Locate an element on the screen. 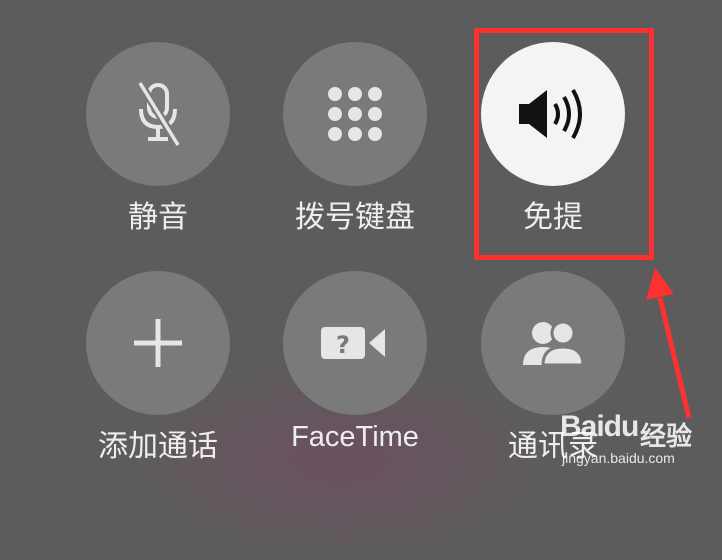 The height and width of the screenshot is (560, 722). facetime-button: ? FaceTime is located at coordinates (355, 366).